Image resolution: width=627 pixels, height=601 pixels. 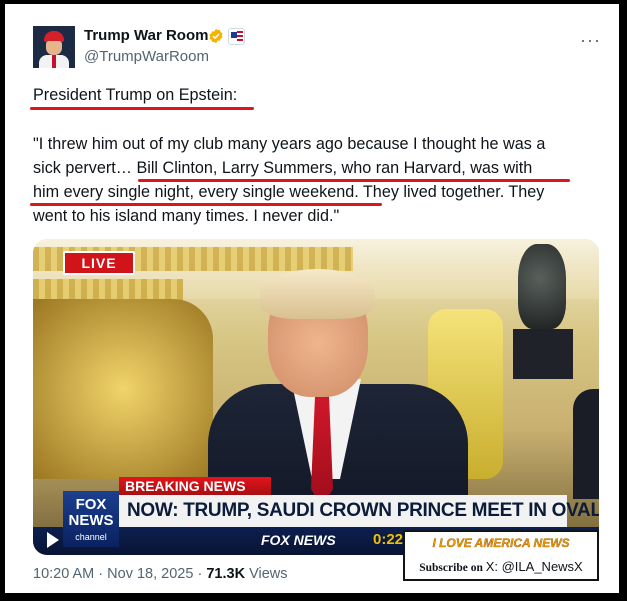 I want to click on overlay-subscribe: Subscribe on X: @ILA_NewsX, so click(x=501, y=566).